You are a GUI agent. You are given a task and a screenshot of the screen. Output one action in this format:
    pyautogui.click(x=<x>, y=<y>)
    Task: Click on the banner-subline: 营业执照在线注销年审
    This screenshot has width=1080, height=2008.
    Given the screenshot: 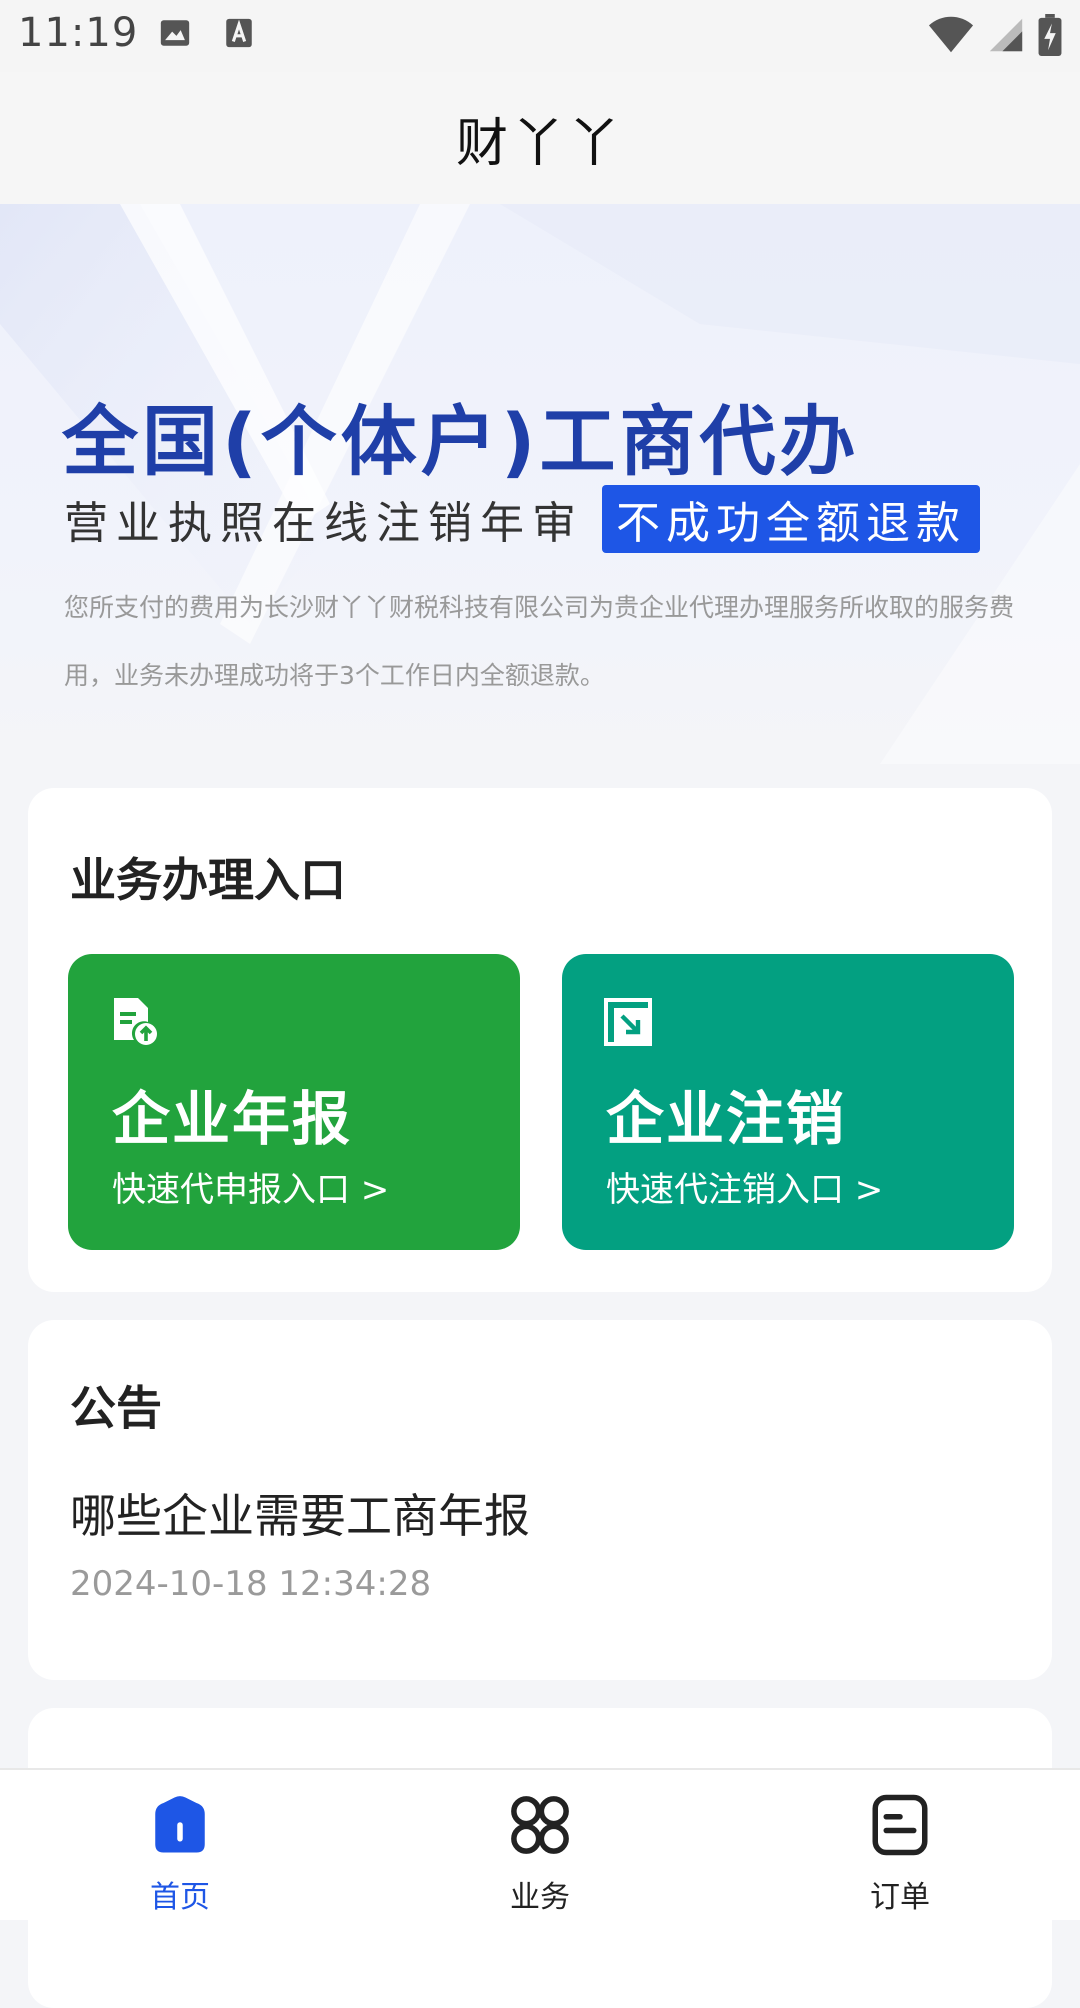 What is the action you would take?
    pyautogui.click(x=324, y=523)
    